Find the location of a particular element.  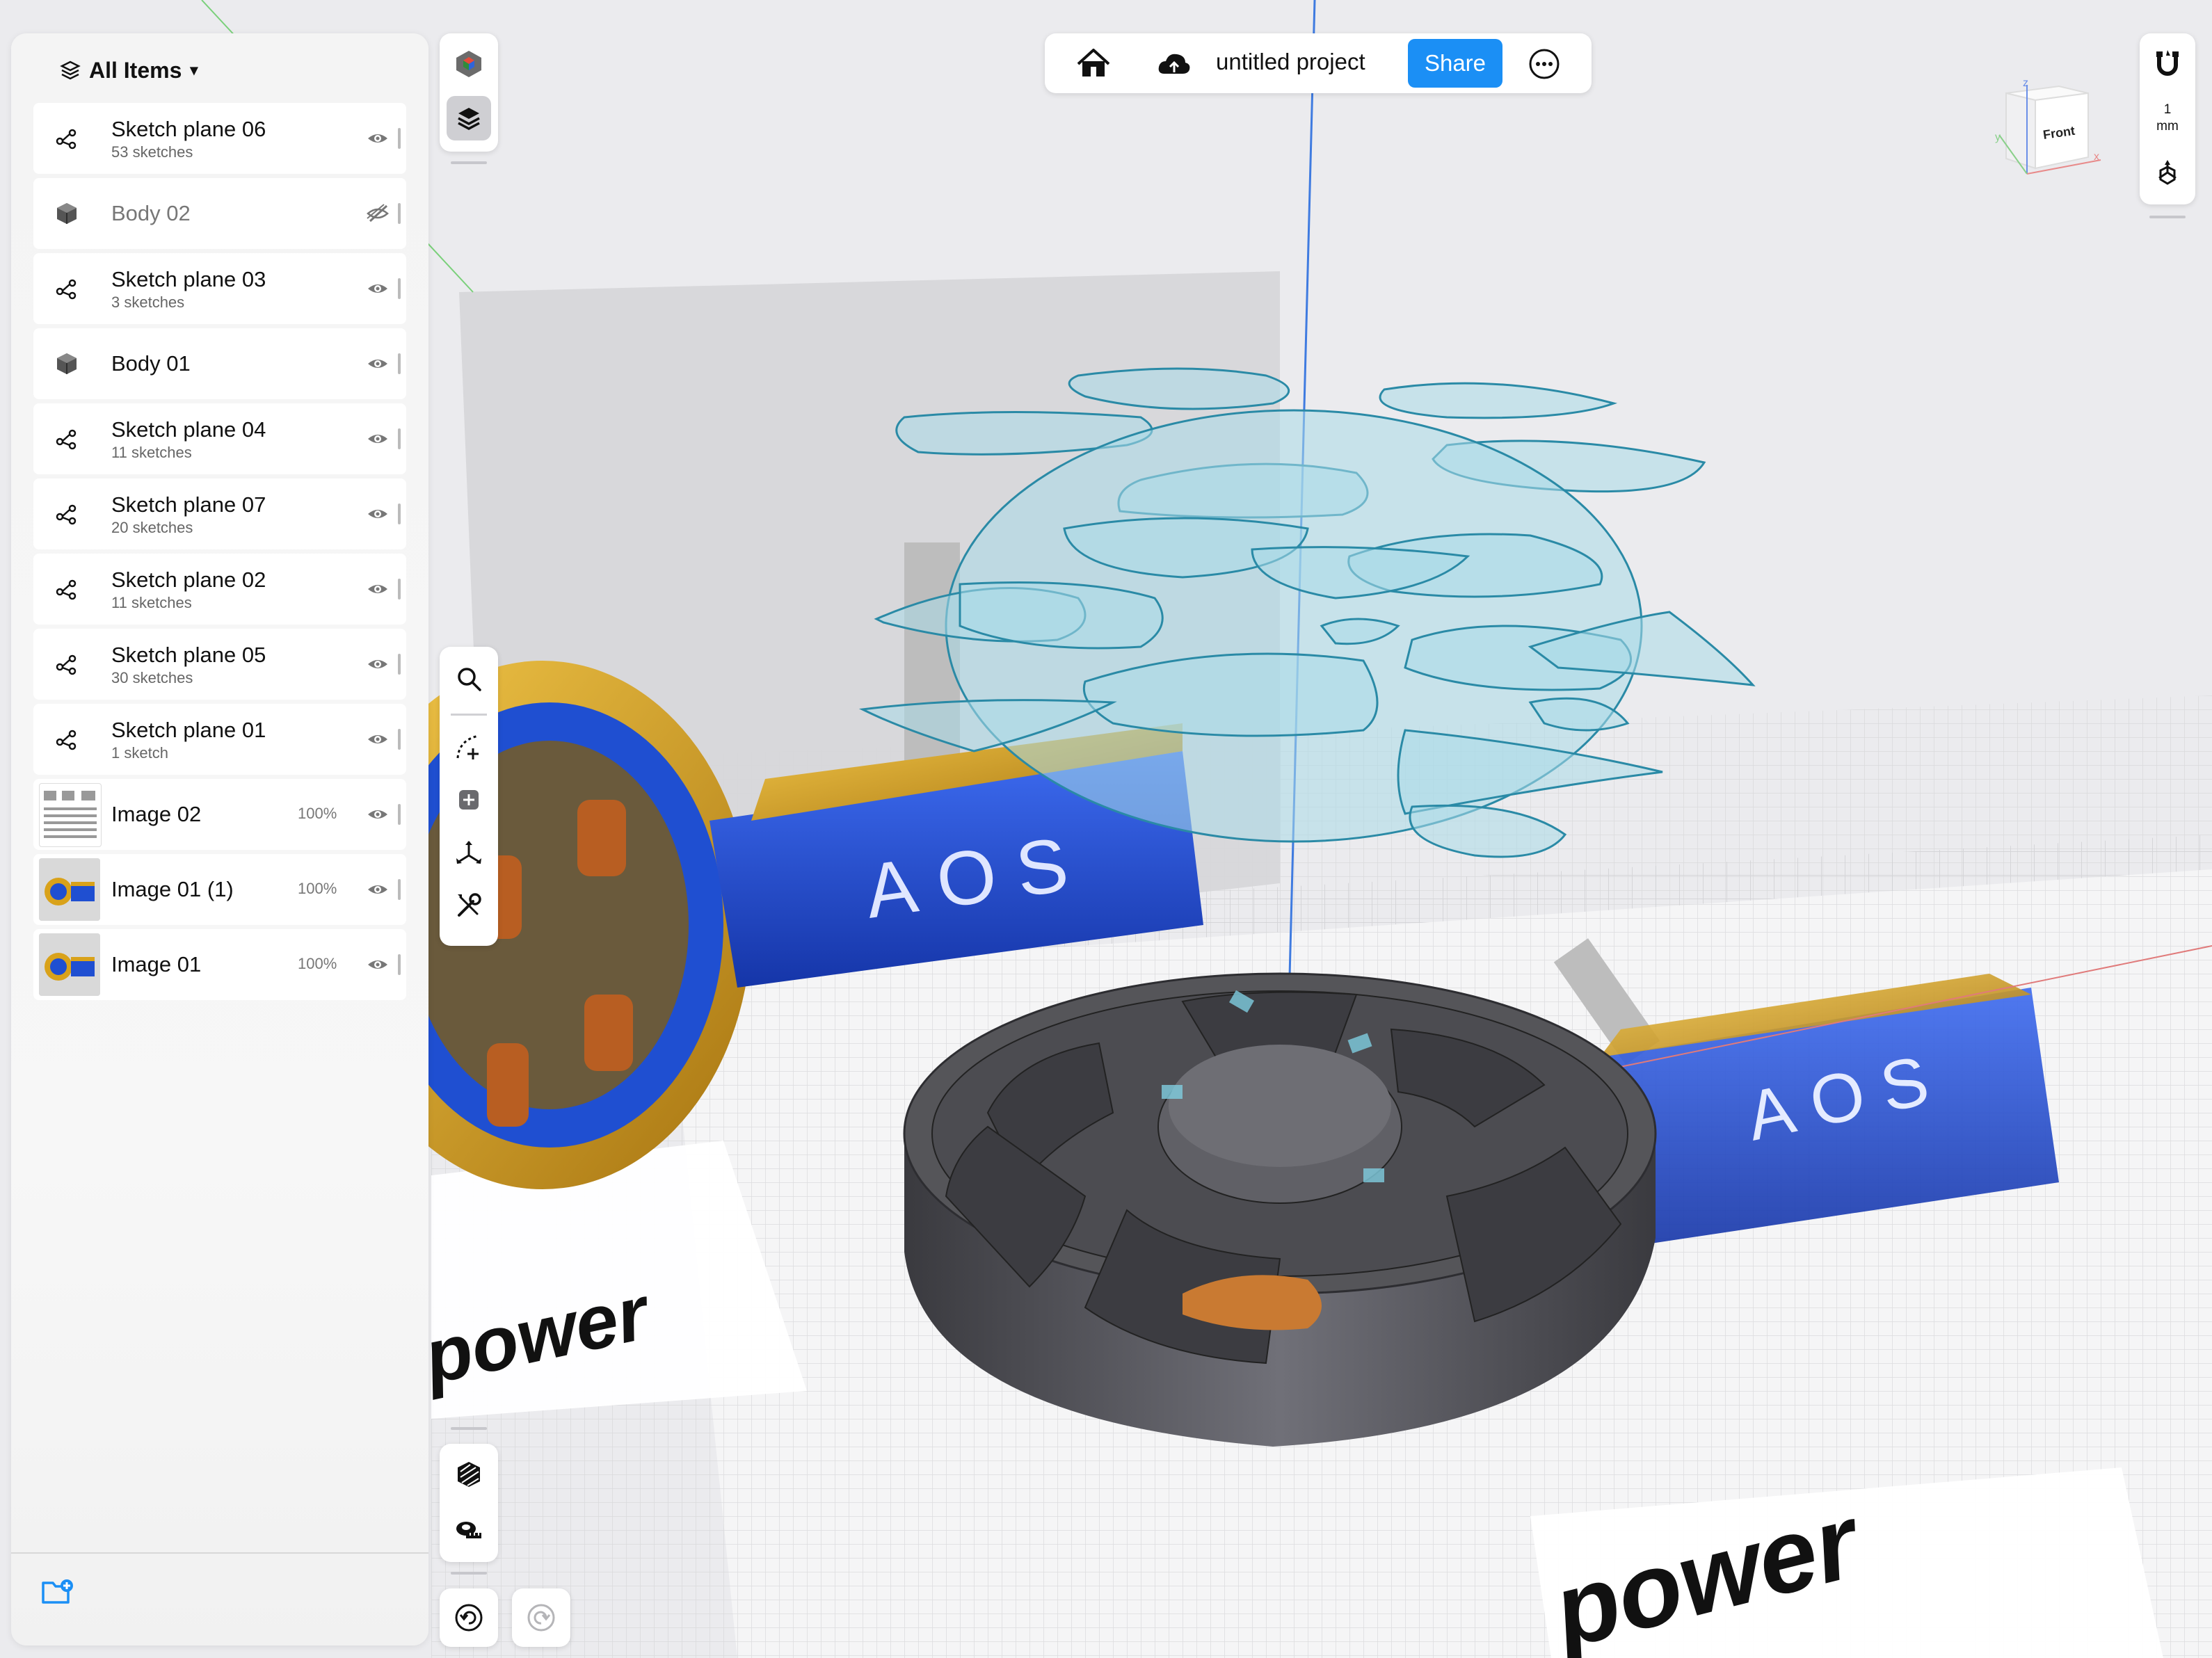

all-items-dropdown: All Items ▾ is located at coordinates (129, 70).